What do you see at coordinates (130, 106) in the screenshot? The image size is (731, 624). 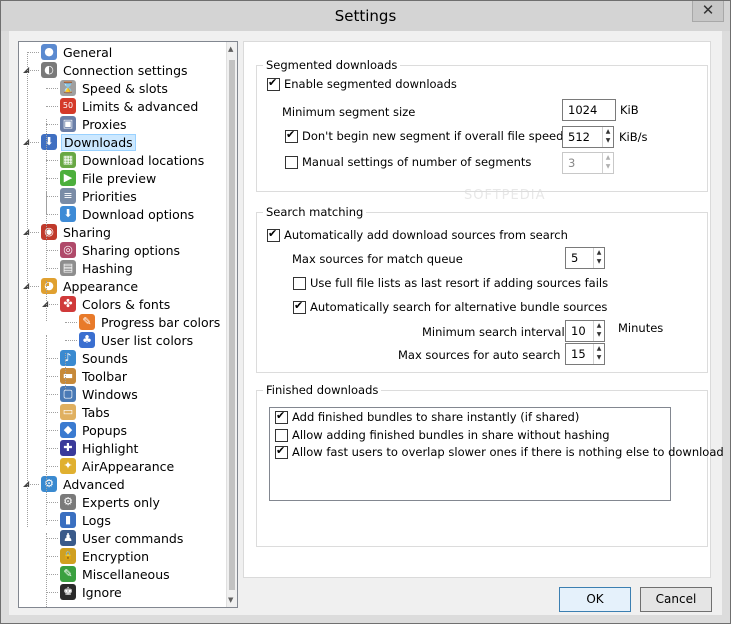 I see `tree-item-limits-advanced: 50 Limits & advanced` at bounding box center [130, 106].